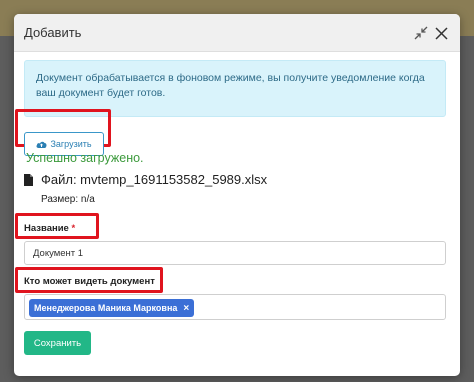 The height and width of the screenshot is (382, 474). Describe the element at coordinates (421, 33) in the screenshot. I see `collapse-arrows-icon` at that location.